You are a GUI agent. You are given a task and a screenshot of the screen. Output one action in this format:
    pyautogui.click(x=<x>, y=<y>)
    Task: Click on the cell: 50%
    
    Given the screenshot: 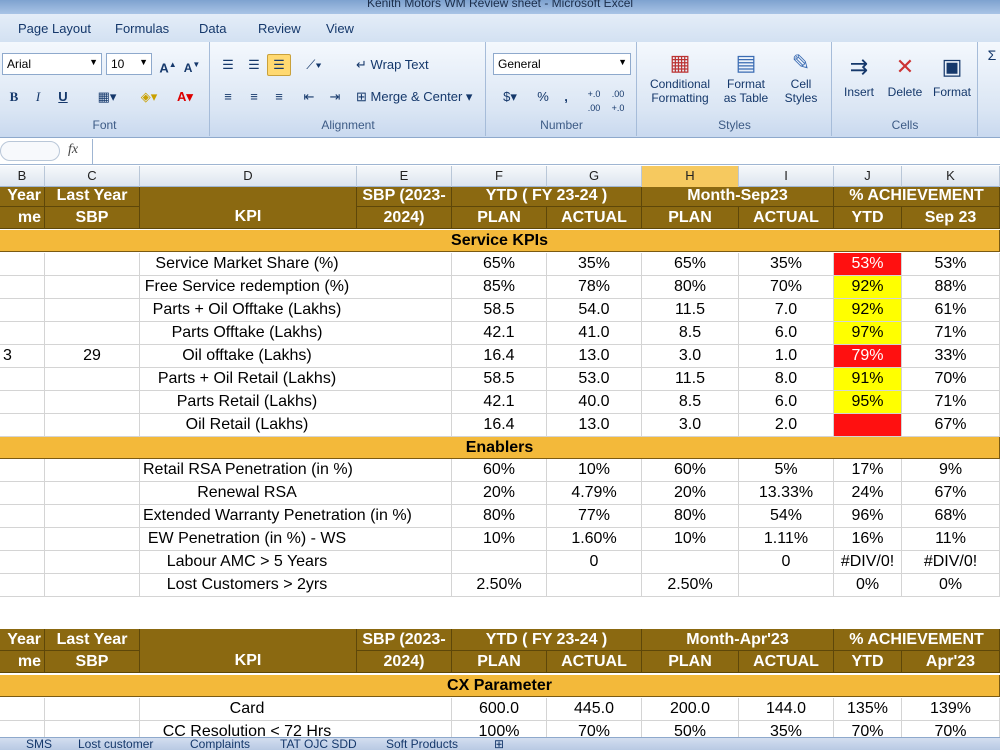 What is the action you would take?
    pyautogui.click(x=690, y=729)
    